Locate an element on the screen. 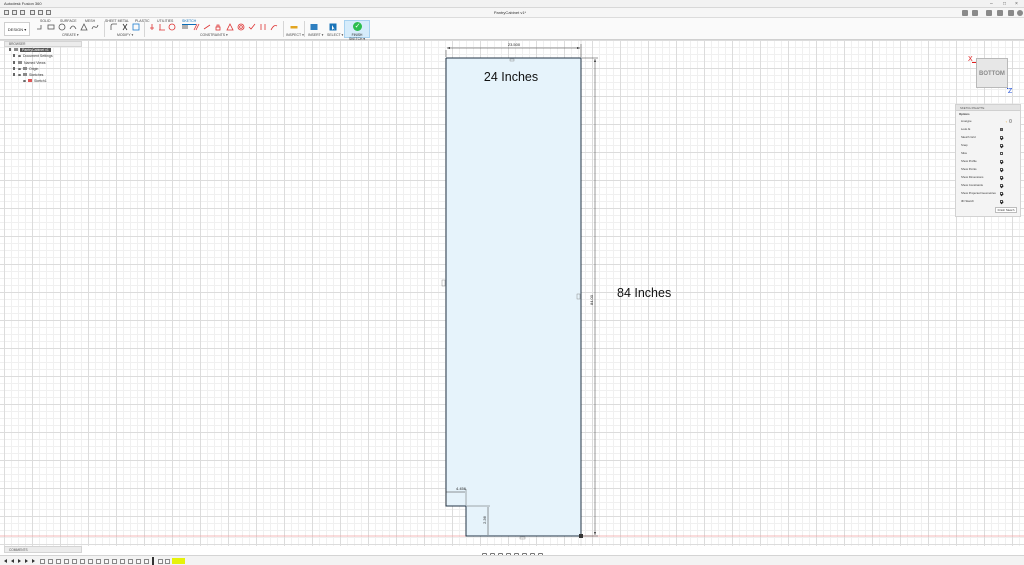 The width and height of the screenshot is (1024, 565). option-show-points: Show Points is located at coordinates (988, 169).